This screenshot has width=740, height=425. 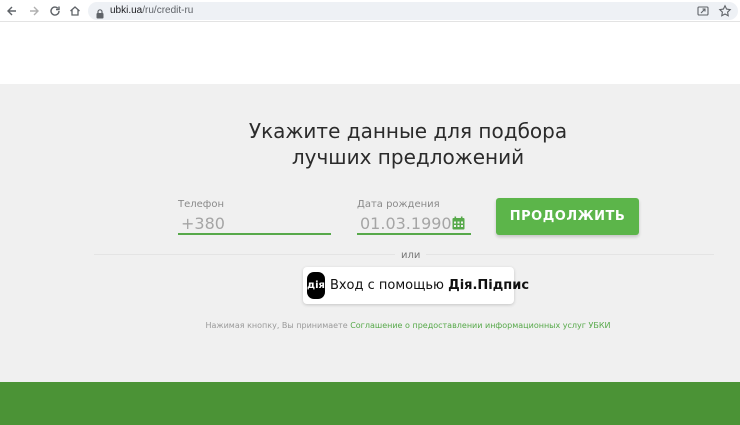 What do you see at coordinates (126, 10) in the screenshot?
I see `url-host: ubki.ua` at bounding box center [126, 10].